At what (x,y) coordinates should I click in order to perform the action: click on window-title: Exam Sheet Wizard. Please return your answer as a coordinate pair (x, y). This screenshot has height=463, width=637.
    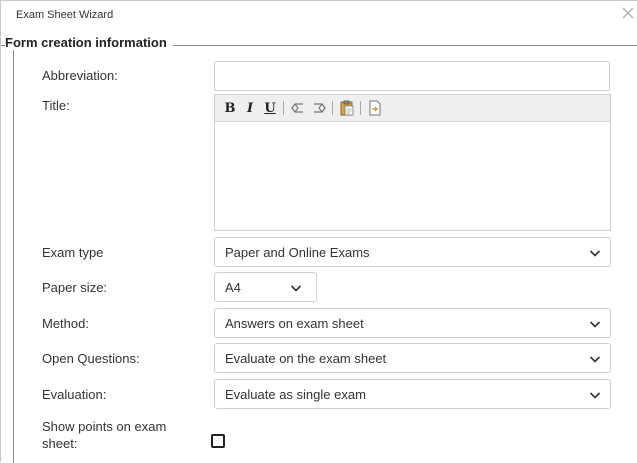
    Looking at the image, I should click on (65, 15).